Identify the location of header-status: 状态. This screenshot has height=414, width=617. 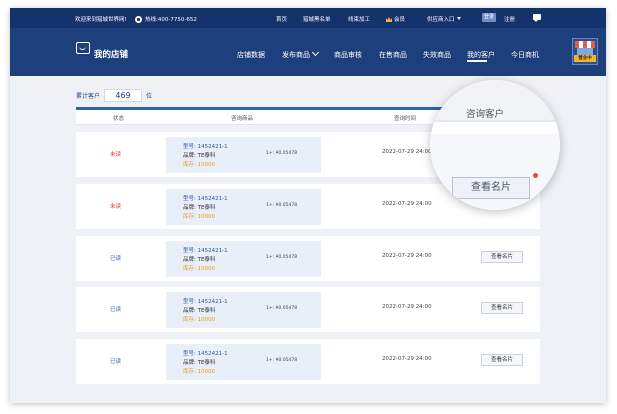
(119, 119).